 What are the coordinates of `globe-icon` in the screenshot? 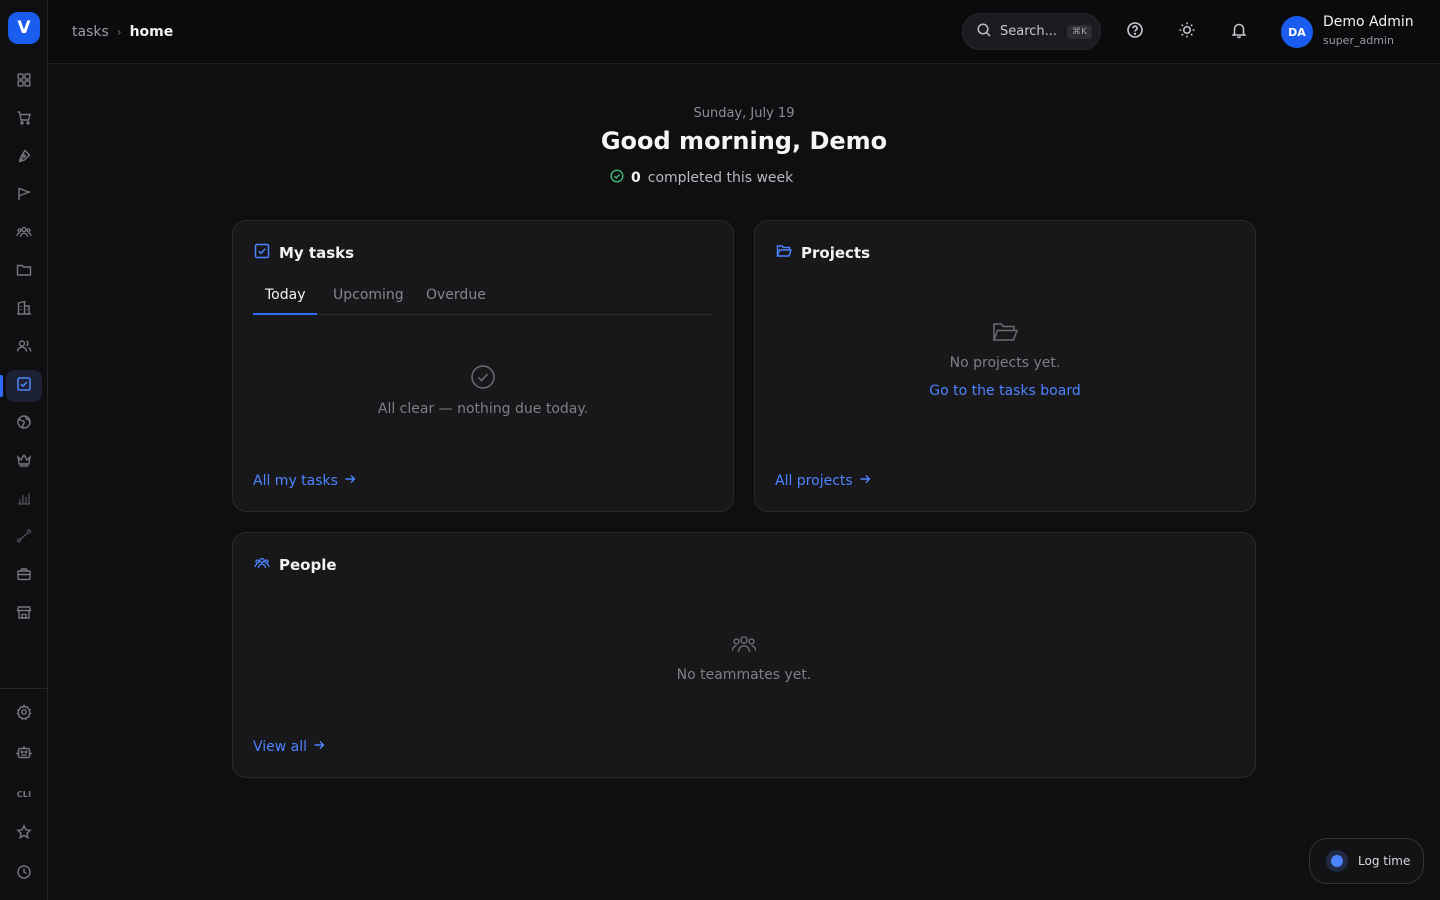 It's located at (24, 424).